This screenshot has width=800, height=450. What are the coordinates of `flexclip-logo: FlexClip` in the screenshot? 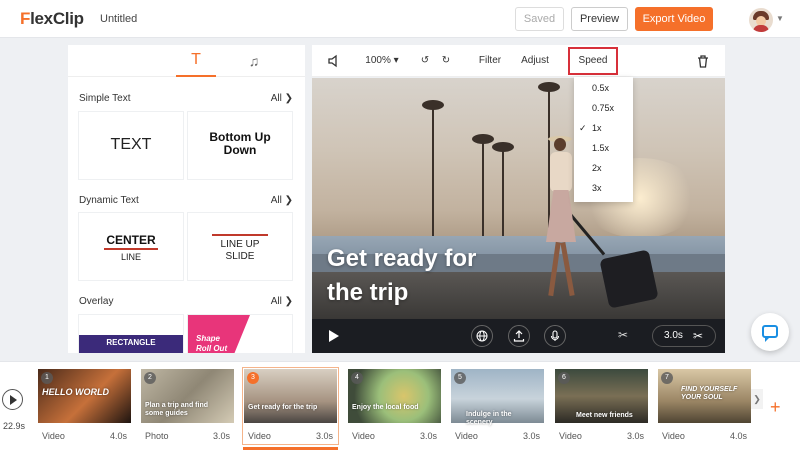 It's located at (52, 19).